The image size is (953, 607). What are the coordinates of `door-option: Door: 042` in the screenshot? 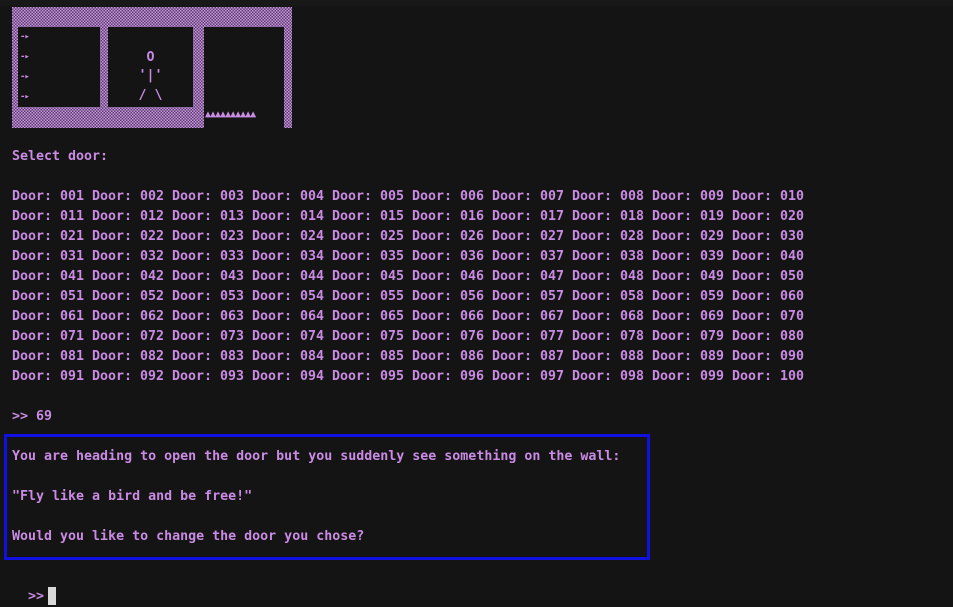 It's located at (132, 277).